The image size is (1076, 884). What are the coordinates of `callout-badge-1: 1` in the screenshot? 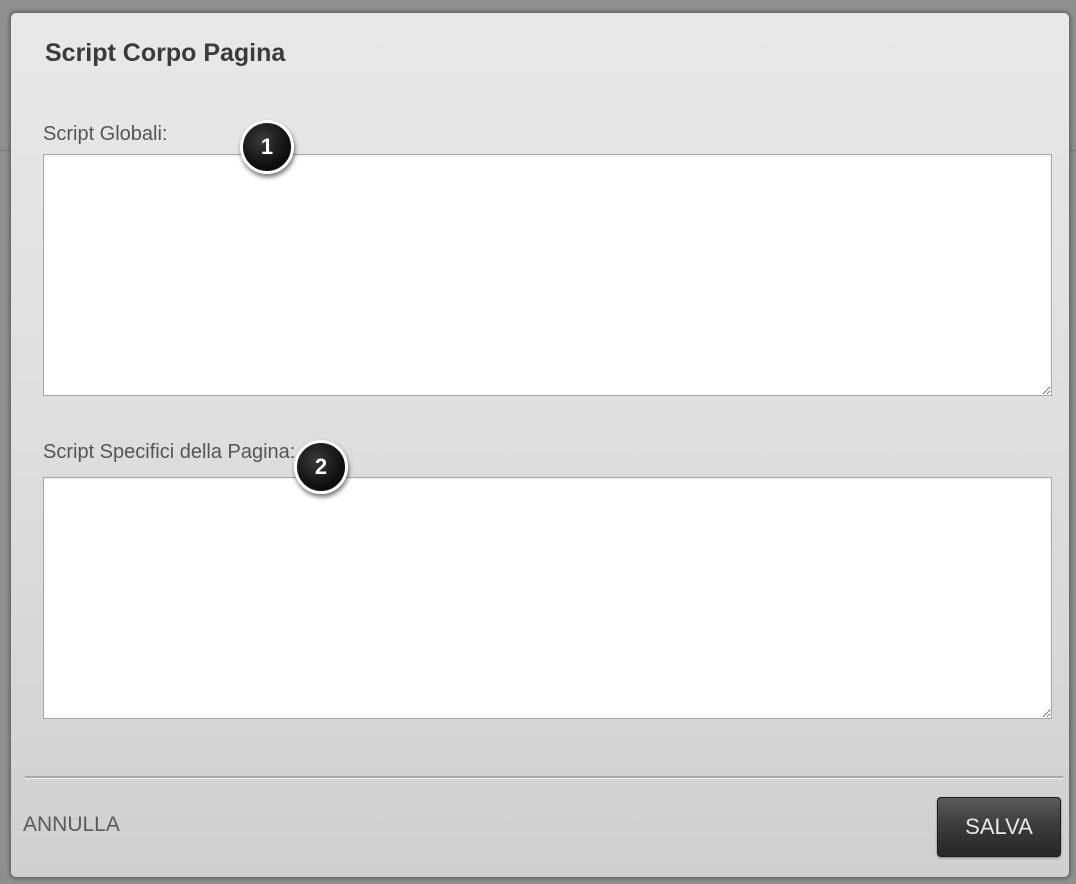 It's located at (267, 147).